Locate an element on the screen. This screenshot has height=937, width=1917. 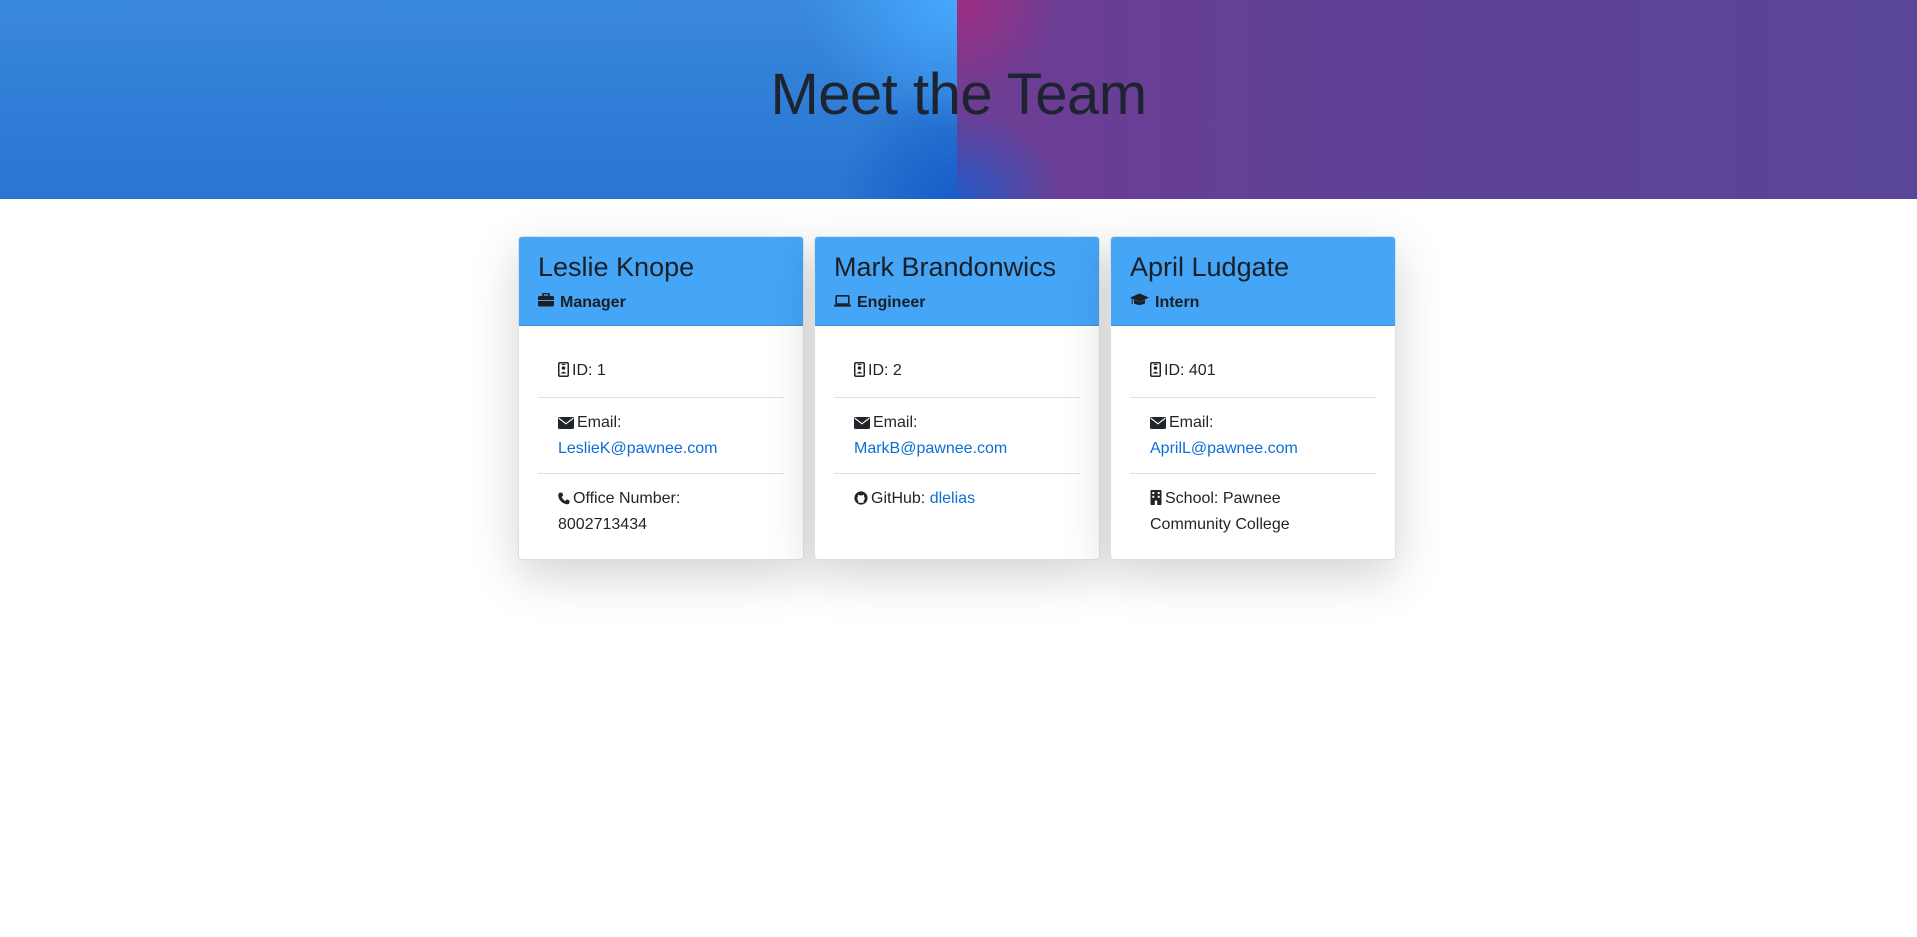
office-number-value: 8002713434 is located at coordinates (602, 524).